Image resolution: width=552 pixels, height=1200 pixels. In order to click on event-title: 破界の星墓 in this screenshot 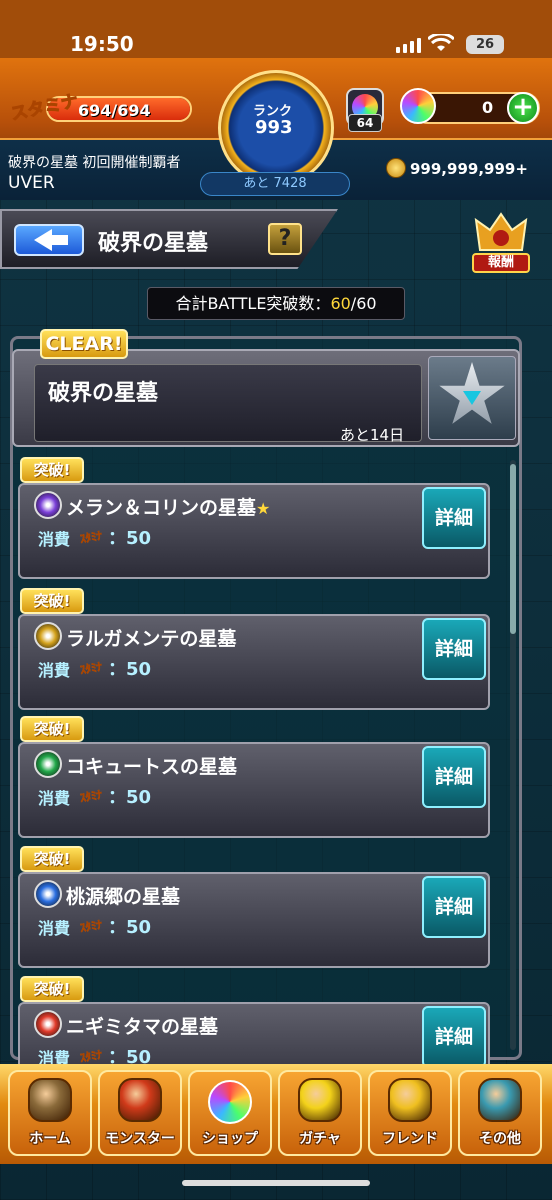, I will do `click(103, 393)`.